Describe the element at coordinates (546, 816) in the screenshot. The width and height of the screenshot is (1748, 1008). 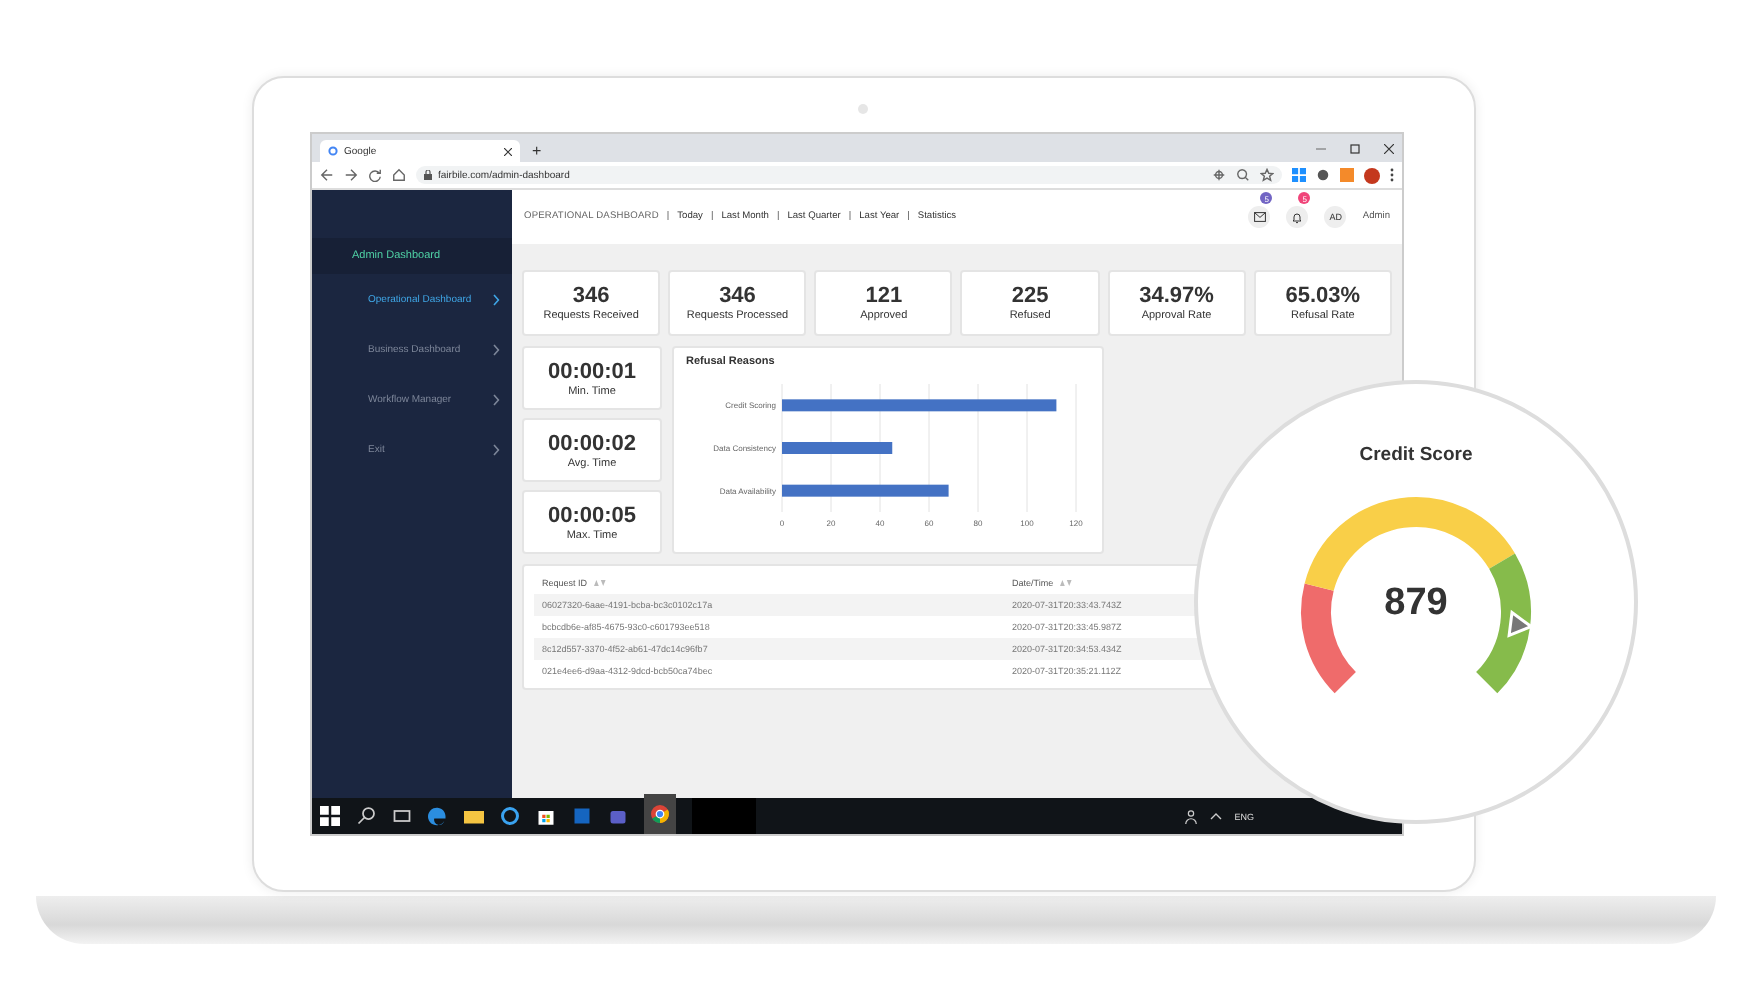
I see `store-icon` at that location.